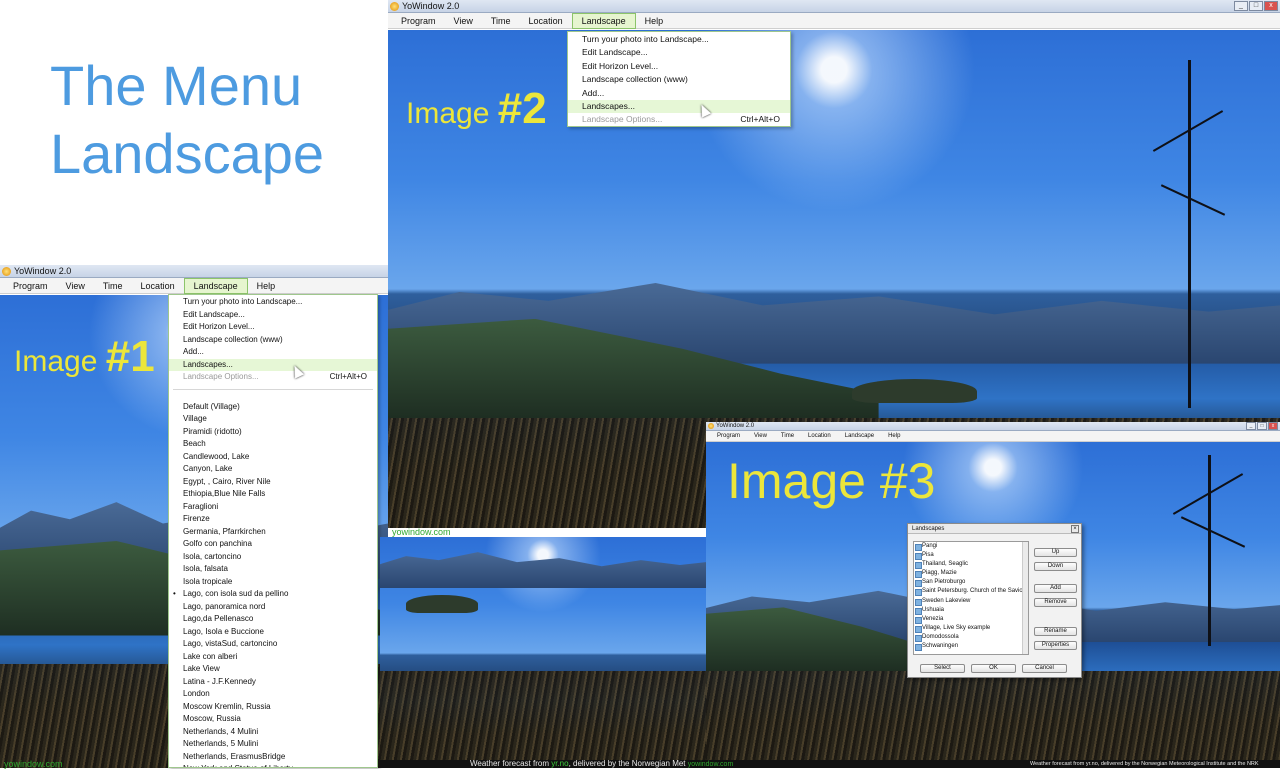 The height and width of the screenshot is (769, 1280). Describe the element at coordinates (1075, 529) in the screenshot. I see `dialog-close-icon: ×` at that location.